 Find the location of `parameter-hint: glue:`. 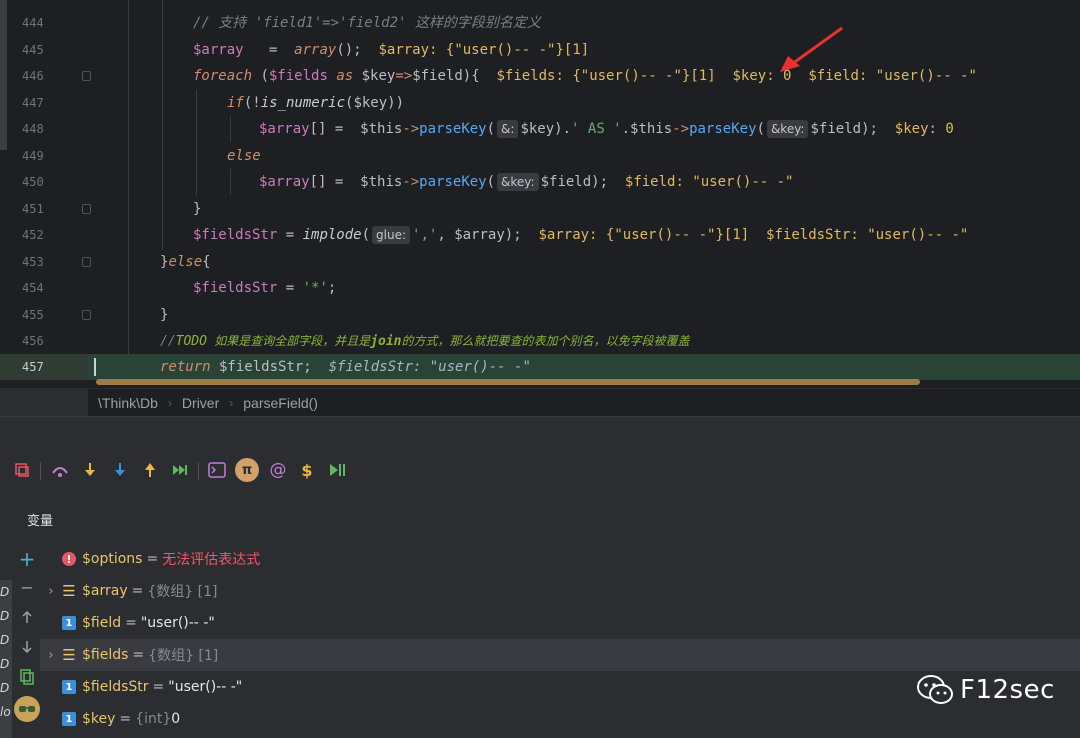

parameter-hint: glue: is located at coordinates (391, 235).